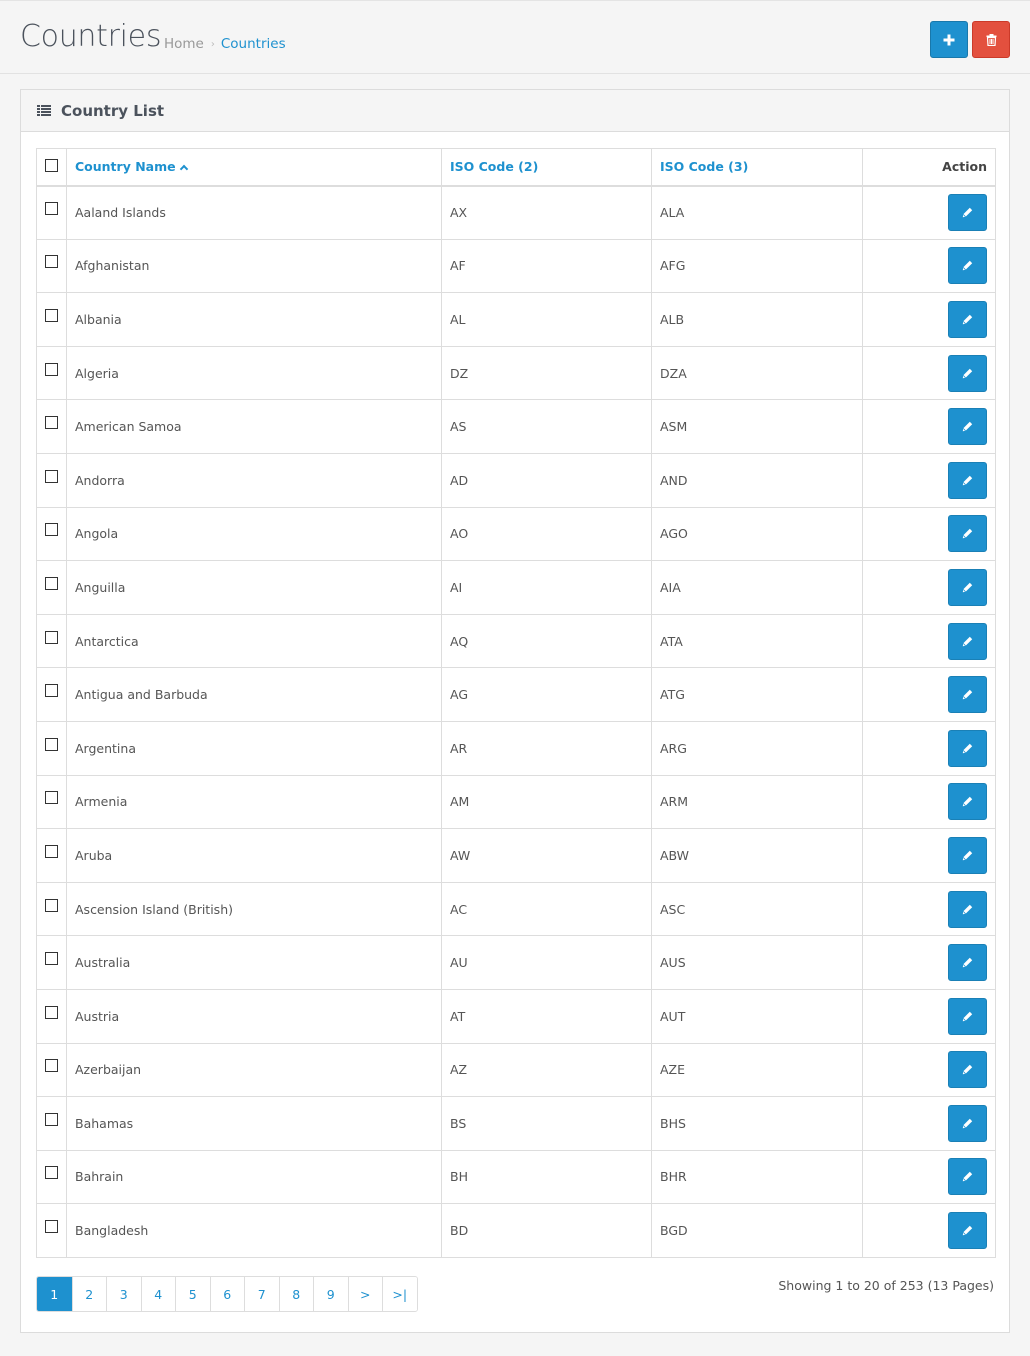 This screenshot has height=1356, width=1030. I want to click on panel-heading: Country List, so click(515, 111).